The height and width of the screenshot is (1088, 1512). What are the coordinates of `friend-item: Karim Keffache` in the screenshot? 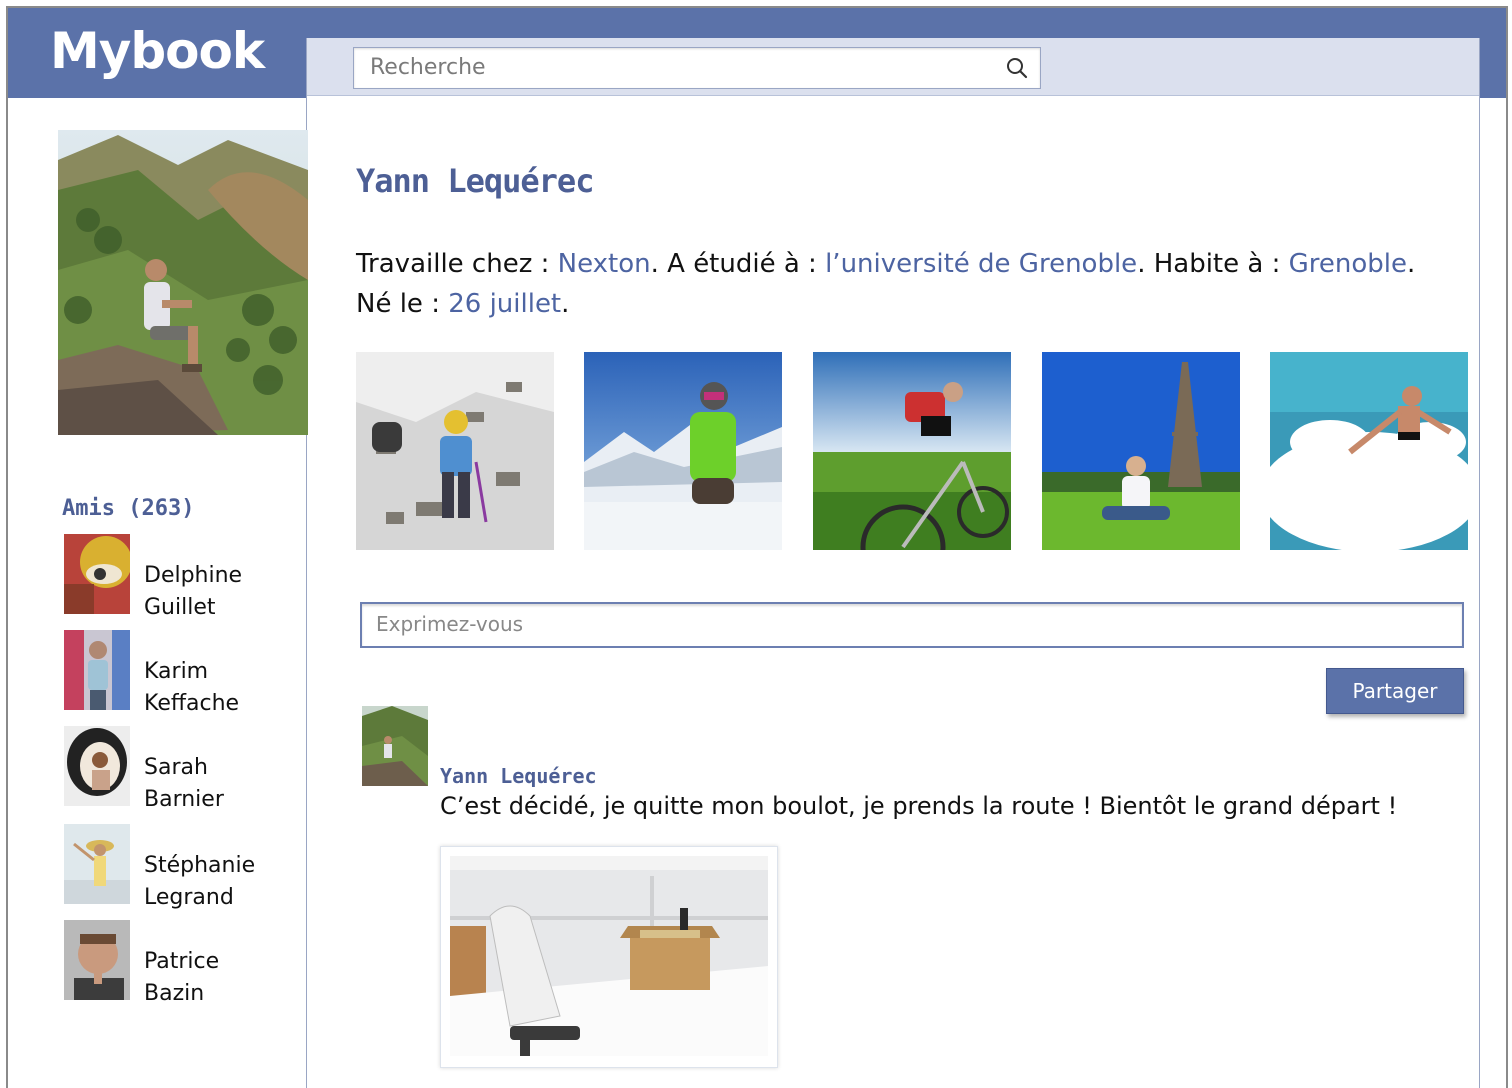 It's located at (184, 673).